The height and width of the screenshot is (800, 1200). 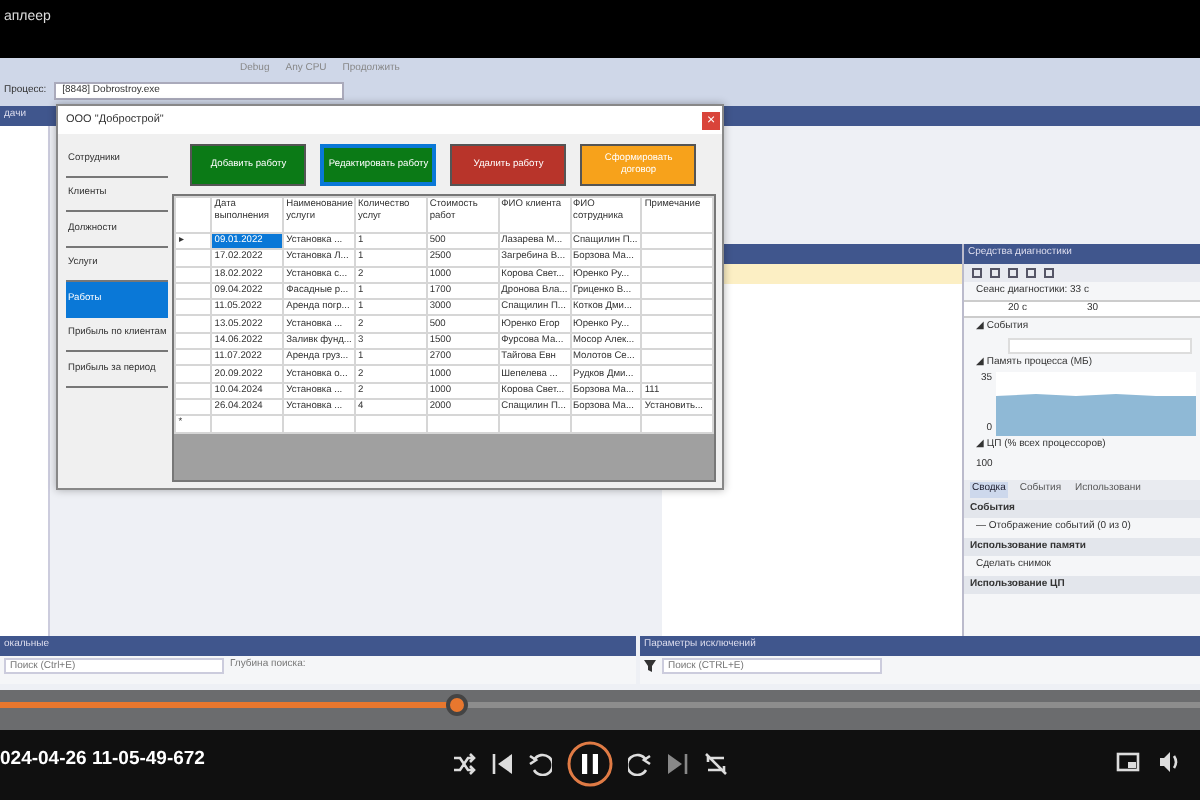 I want to click on repeat-off-icon, so click(x=716, y=764).